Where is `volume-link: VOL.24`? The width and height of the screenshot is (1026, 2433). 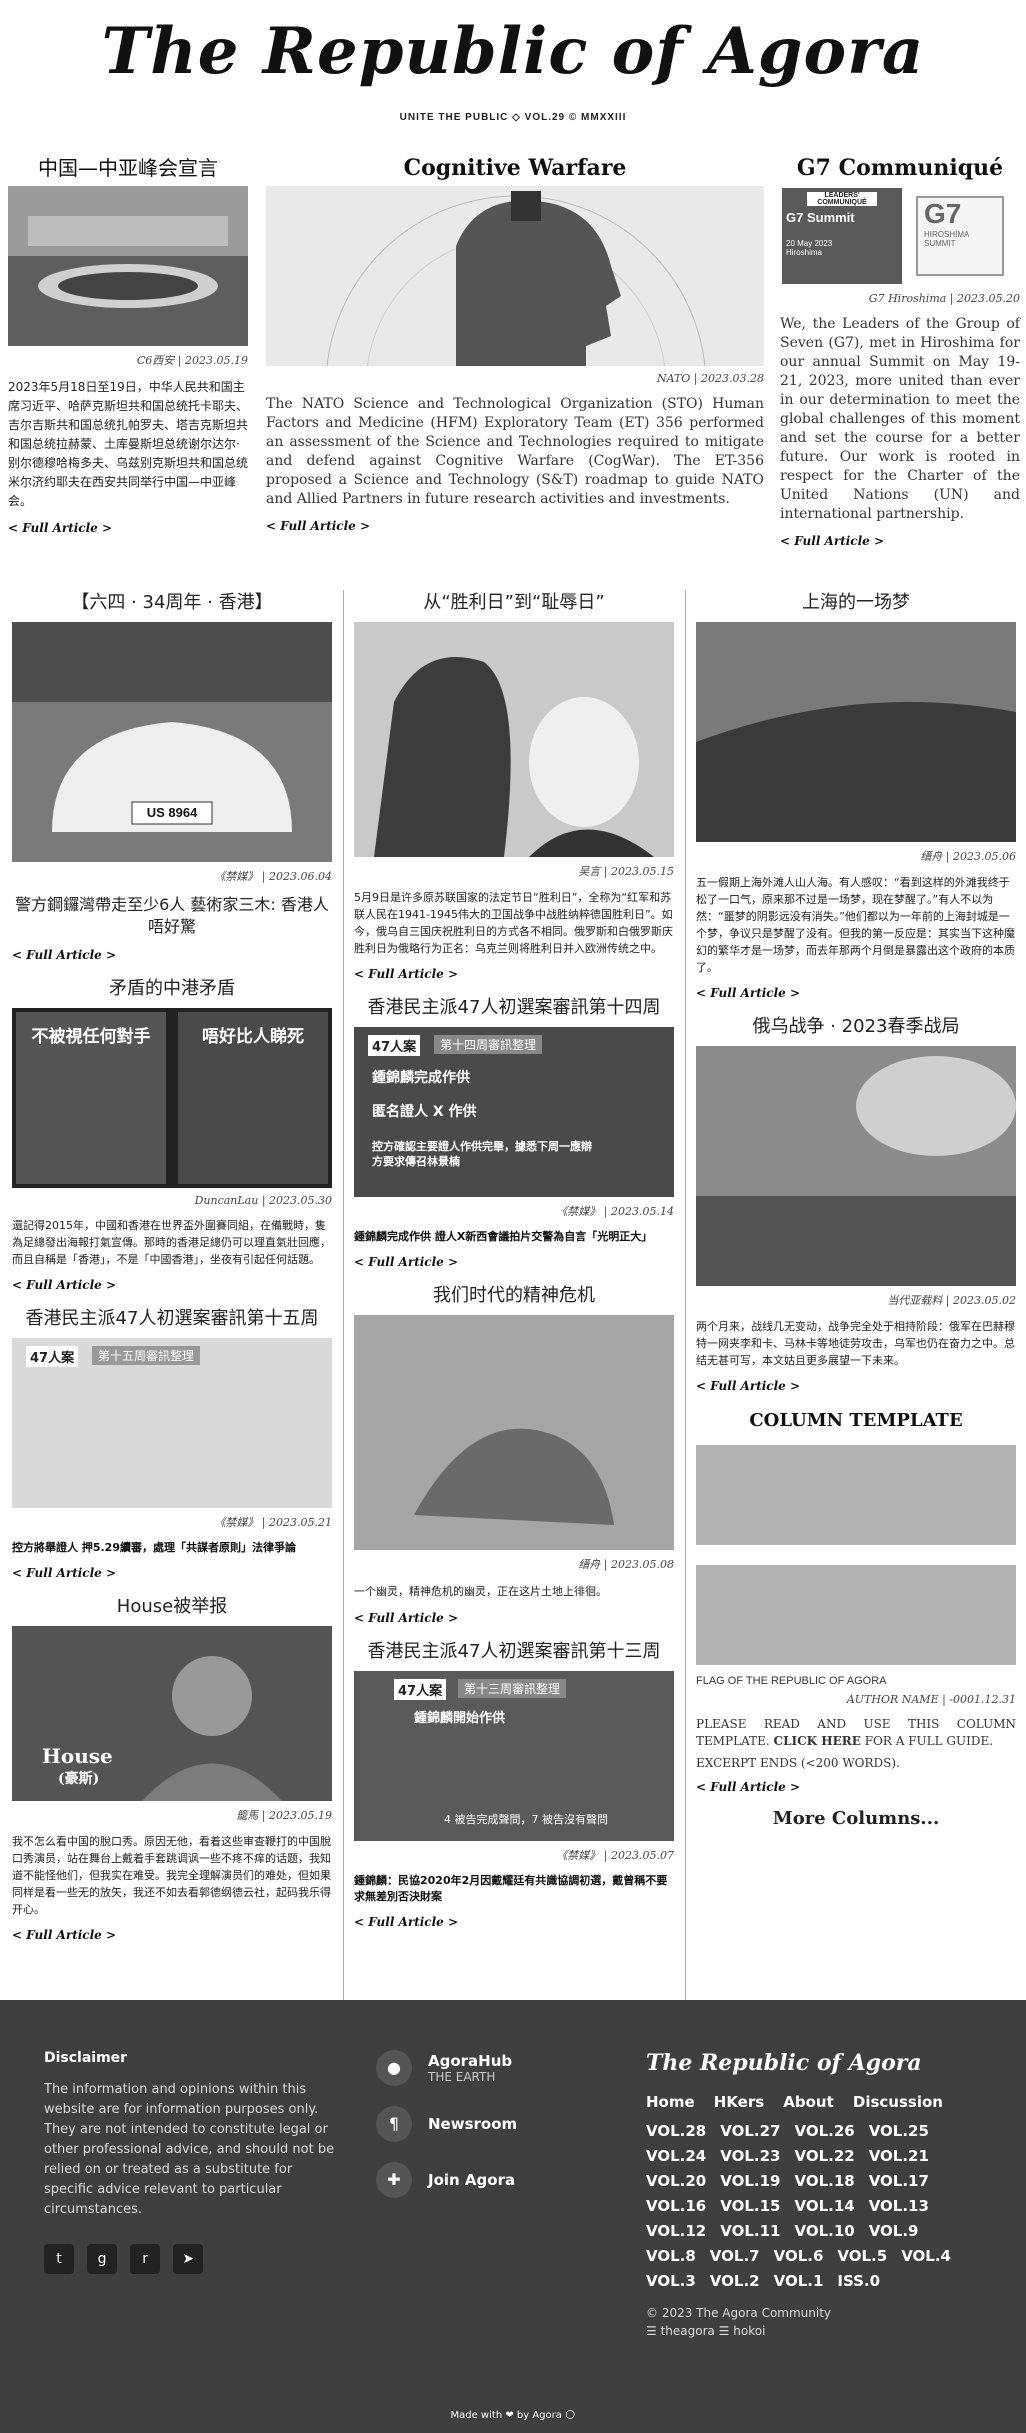 volume-link: VOL.24 is located at coordinates (676, 2156).